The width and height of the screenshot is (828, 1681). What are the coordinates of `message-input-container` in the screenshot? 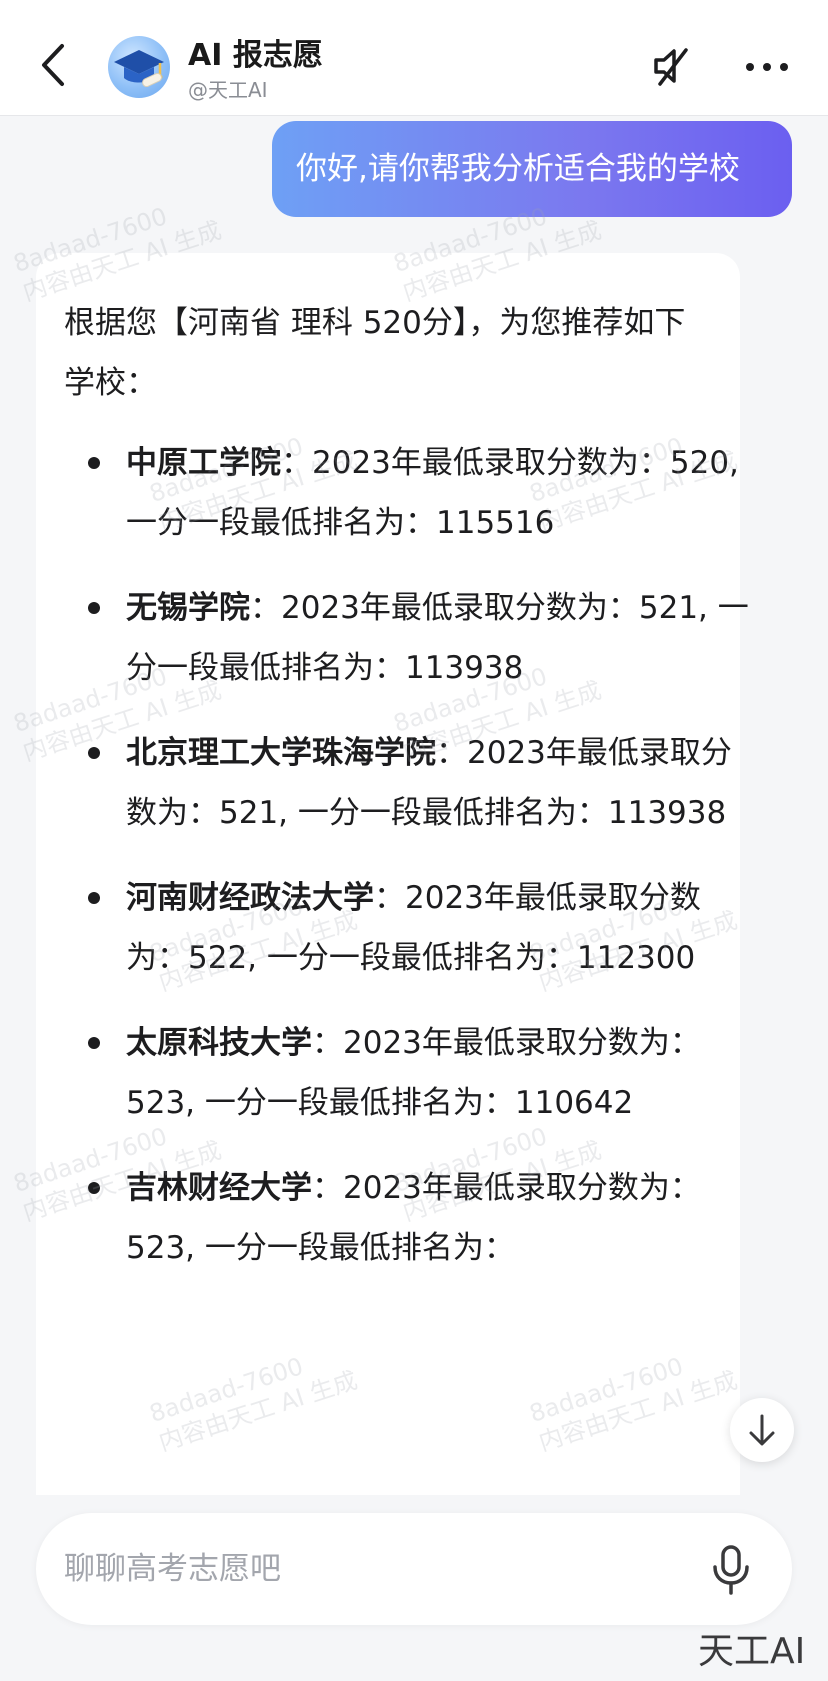 It's located at (414, 1569).